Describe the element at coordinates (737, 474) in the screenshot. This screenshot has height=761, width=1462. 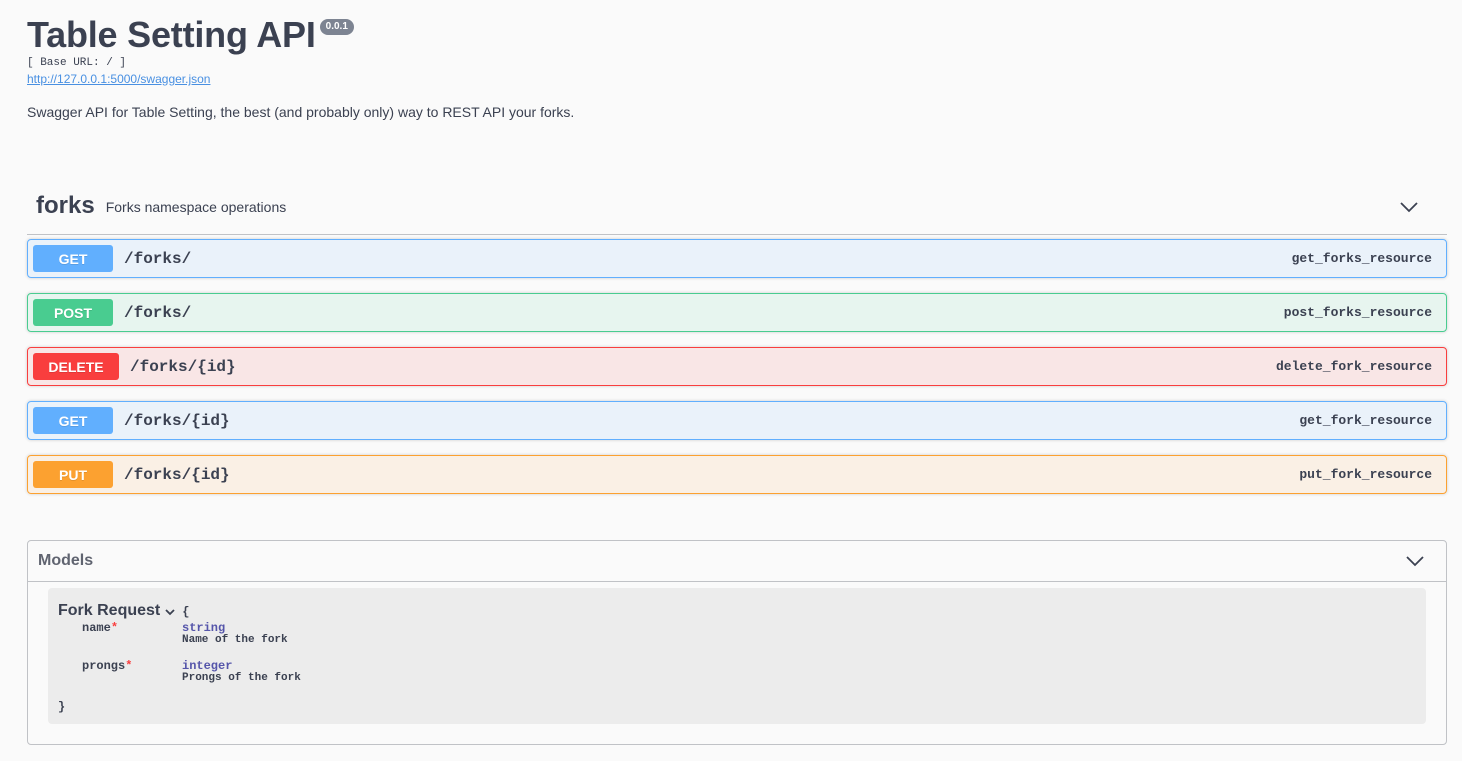
I see `operation-put-fork: PUT /forks/{id} put_fork_resource` at that location.